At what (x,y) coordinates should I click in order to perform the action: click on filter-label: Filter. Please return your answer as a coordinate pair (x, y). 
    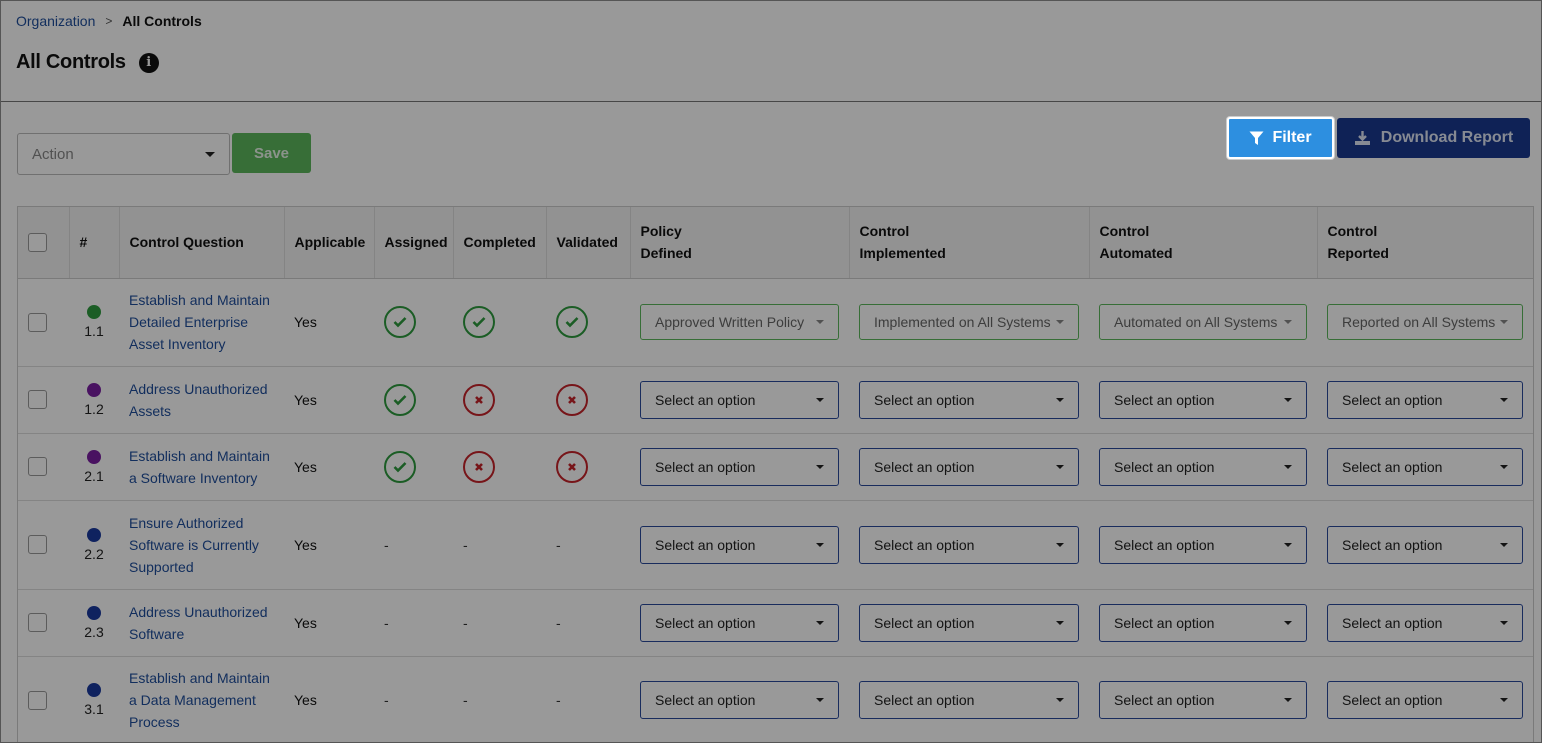
    Looking at the image, I should click on (1292, 137).